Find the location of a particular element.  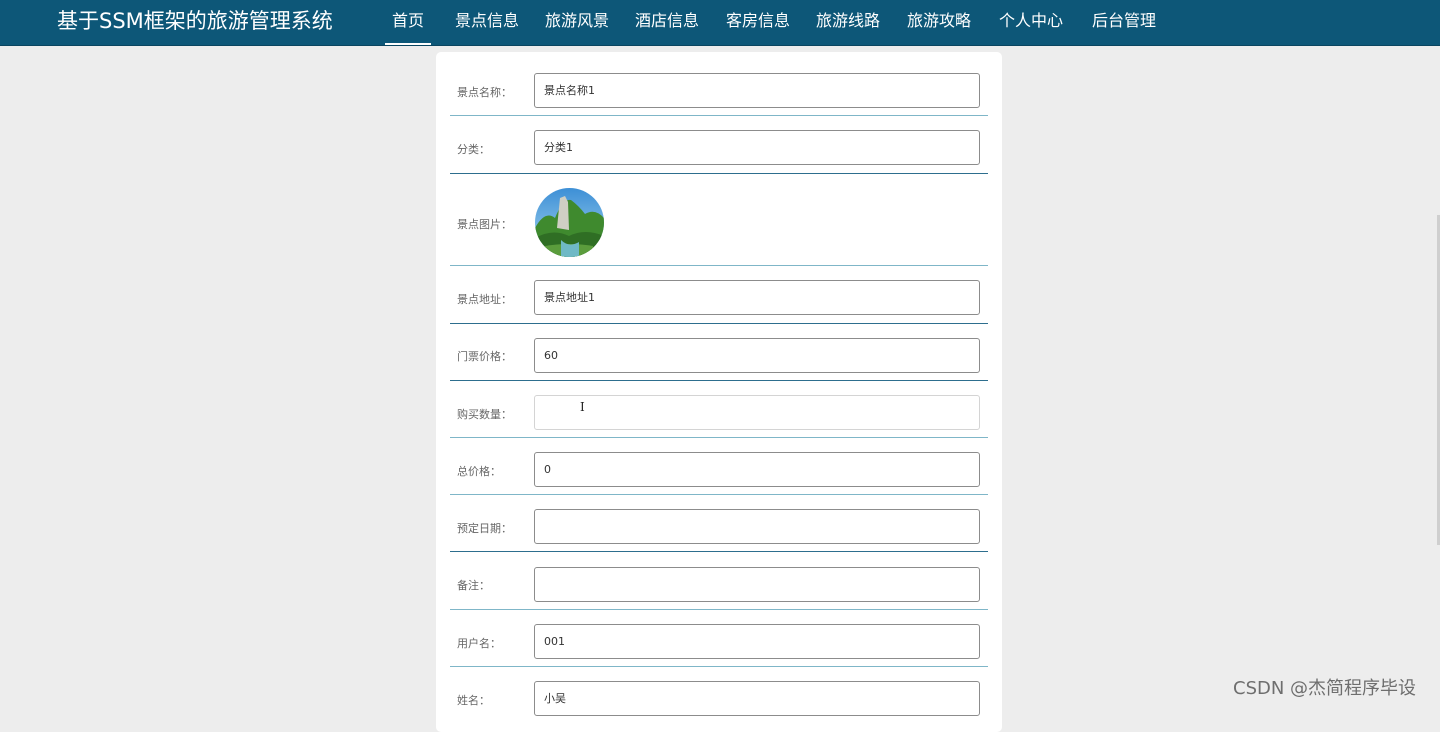

nav-admin: 后台管理 is located at coordinates (1124, 22).